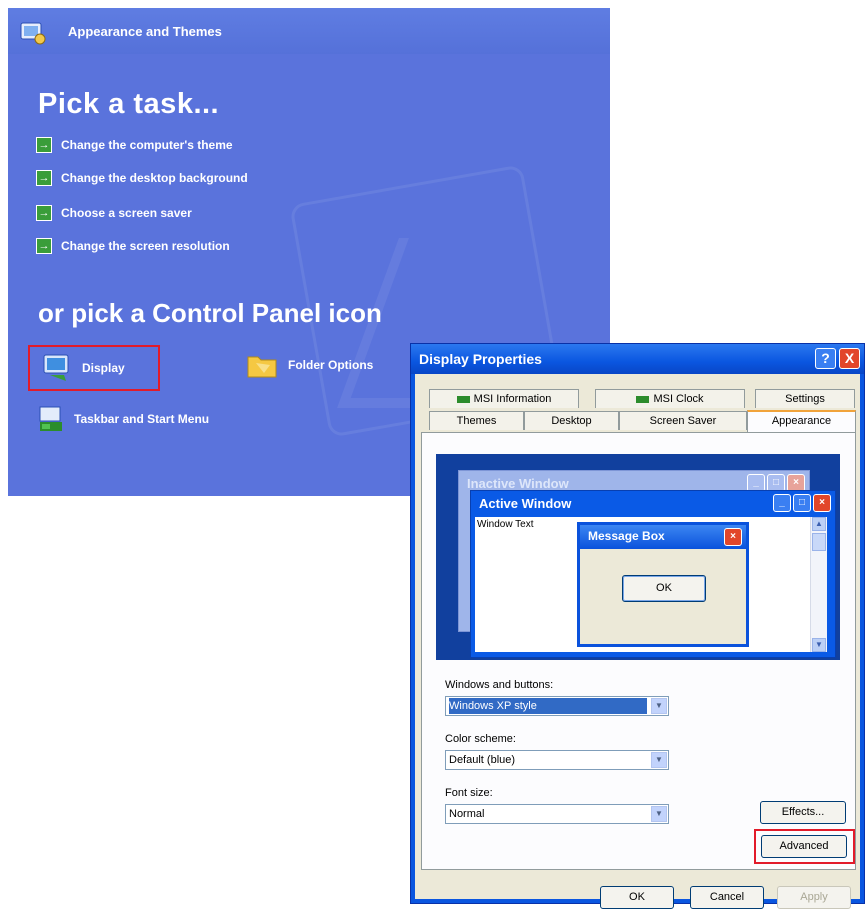 Image resolution: width=865 pixels, height=909 pixels. What do you see at coordinates (482, 760) in the screenshot?
I see `color-scheme-value: Default (blue)` at bounding box center [482, 760].